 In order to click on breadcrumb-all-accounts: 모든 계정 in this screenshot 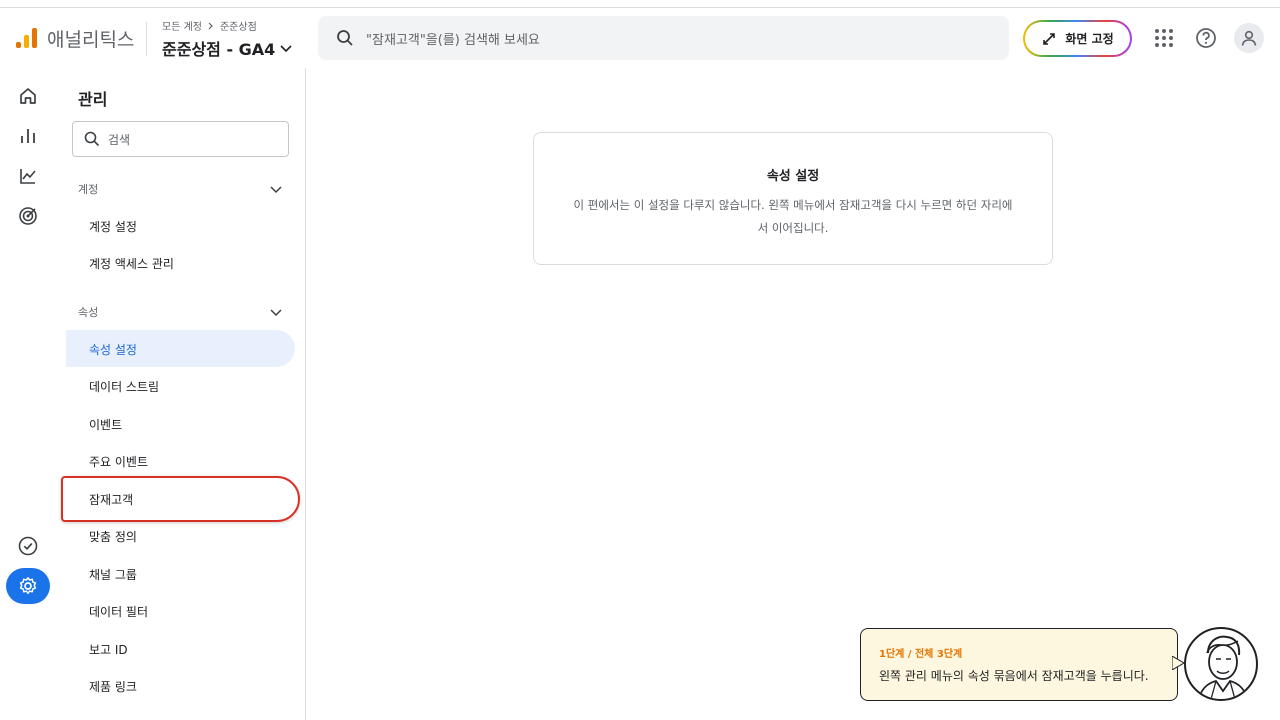, I will do `click(182, 25)`.